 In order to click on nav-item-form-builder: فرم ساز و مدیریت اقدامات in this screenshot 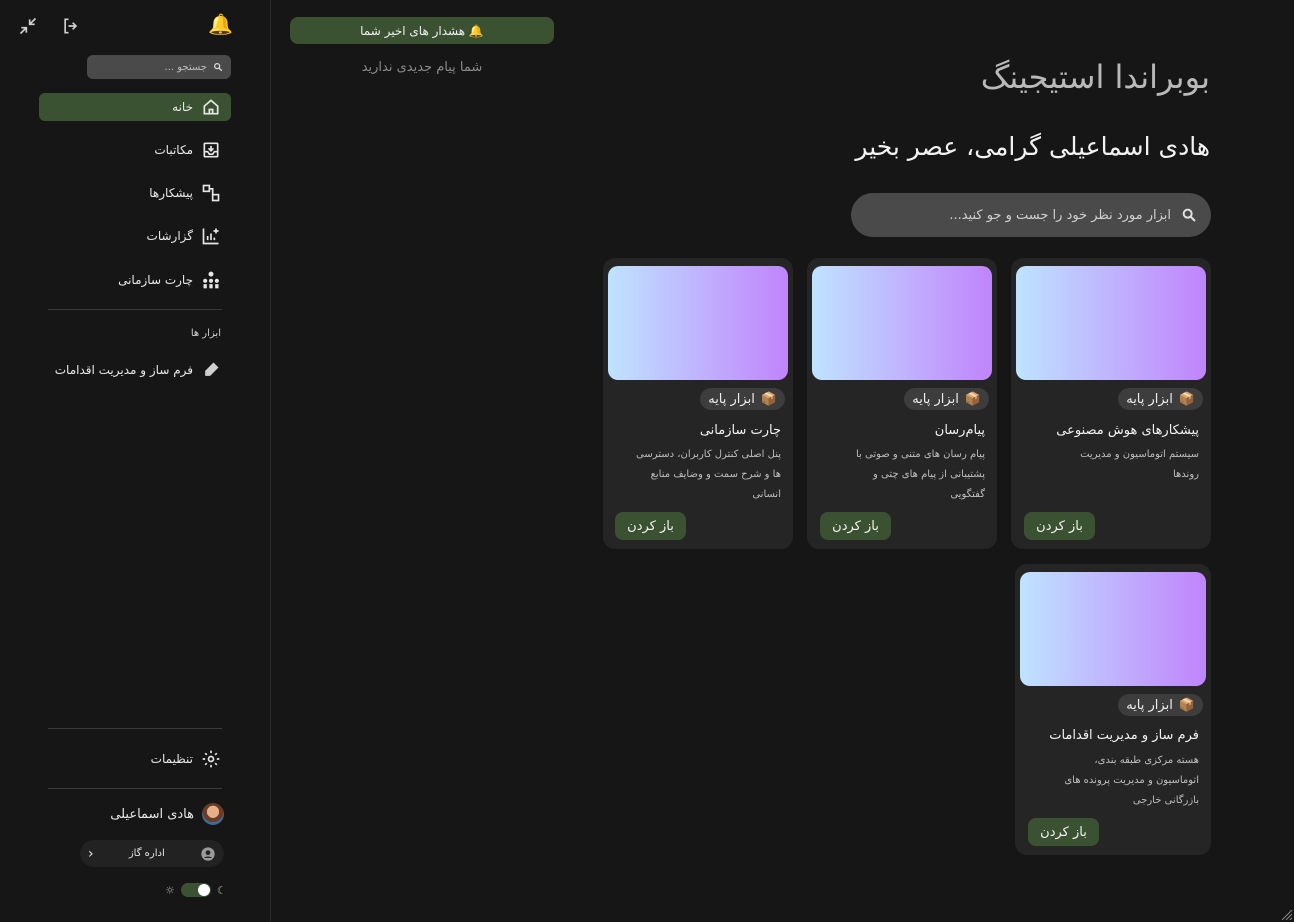, I will do `click(135, 370)`.